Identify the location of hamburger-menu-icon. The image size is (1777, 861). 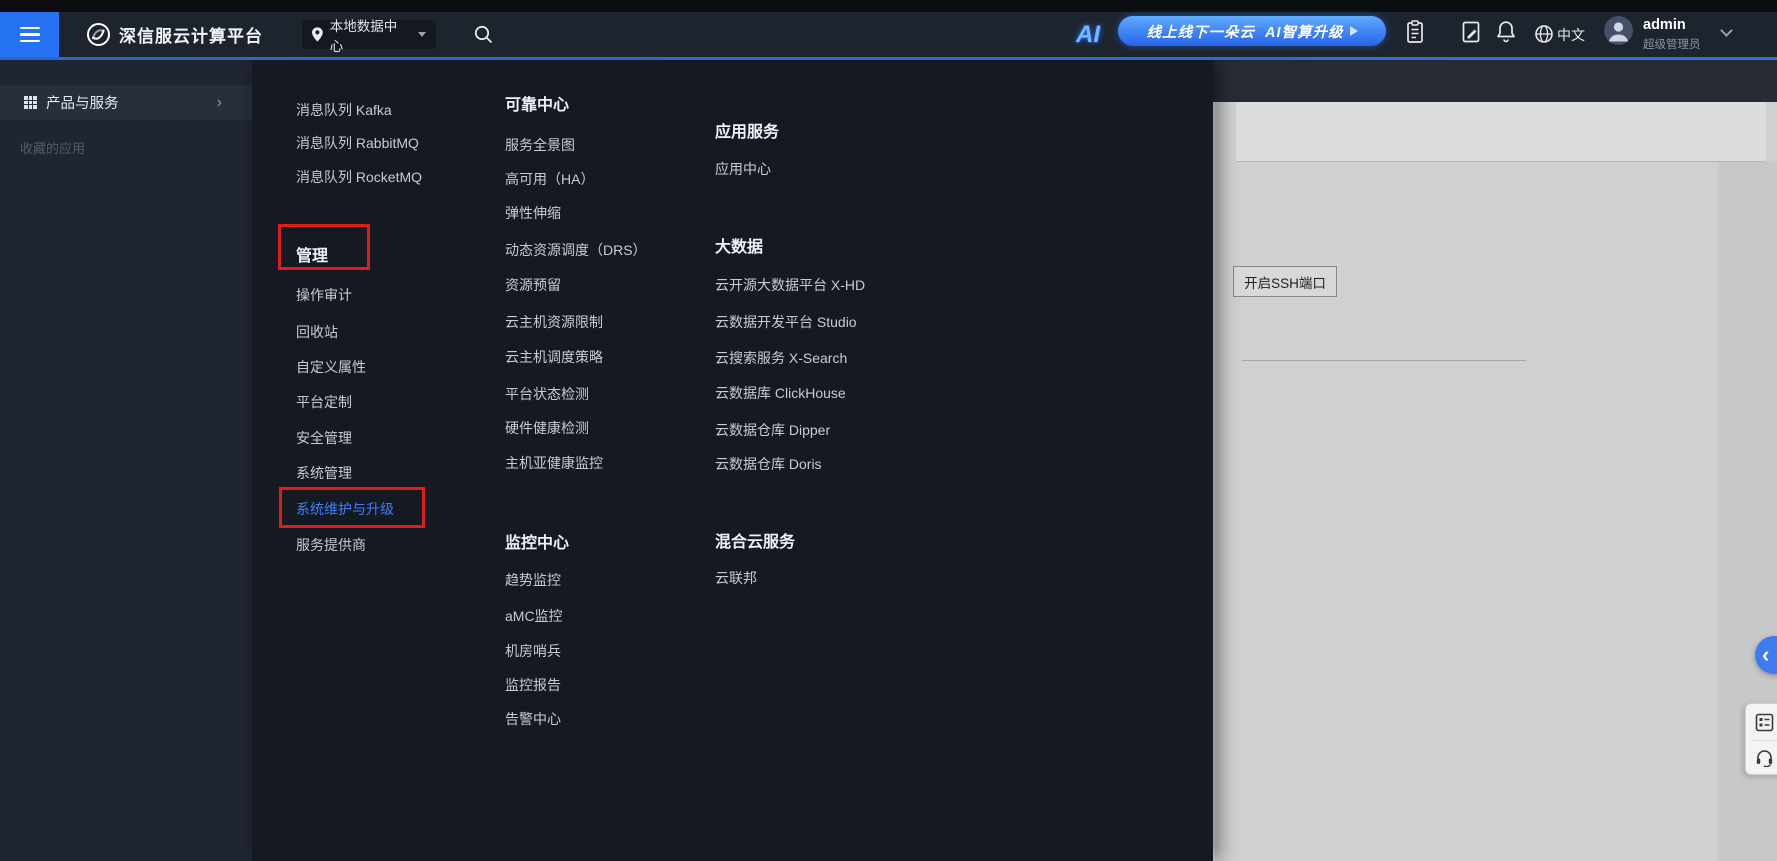
(29, 34).